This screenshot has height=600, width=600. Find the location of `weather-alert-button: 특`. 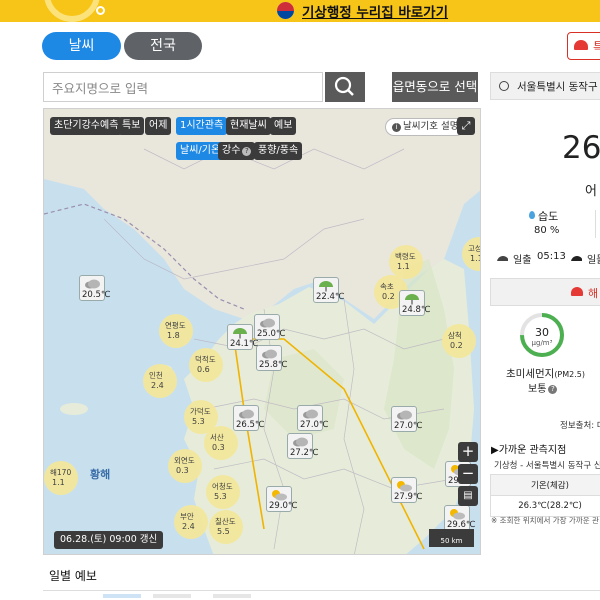

weather-alert-button: 특 is located at coordinates (583, 46).